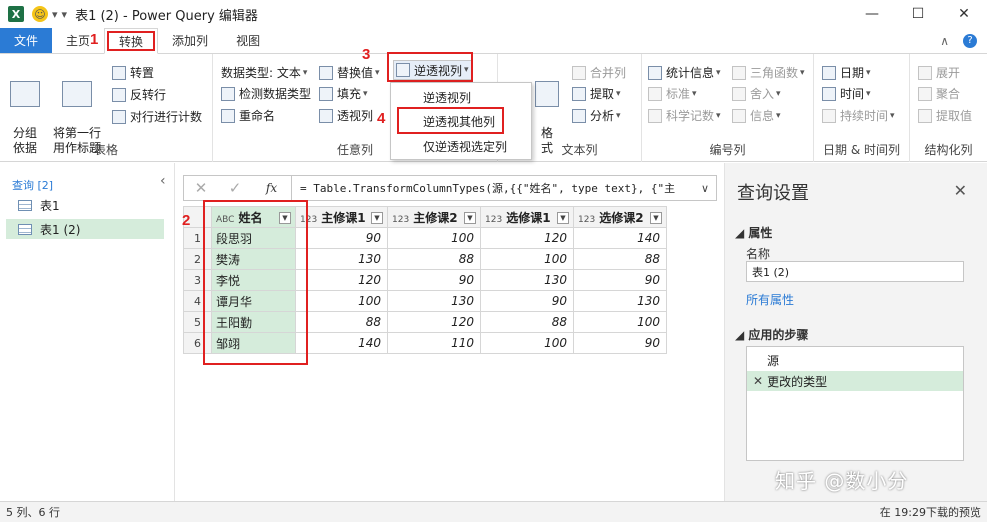 The image size is (987, 522). What do you see at coordinates (133, 72) in the screenshot?
I see `transpose-button: 转置` at bounding box center [133, 72].